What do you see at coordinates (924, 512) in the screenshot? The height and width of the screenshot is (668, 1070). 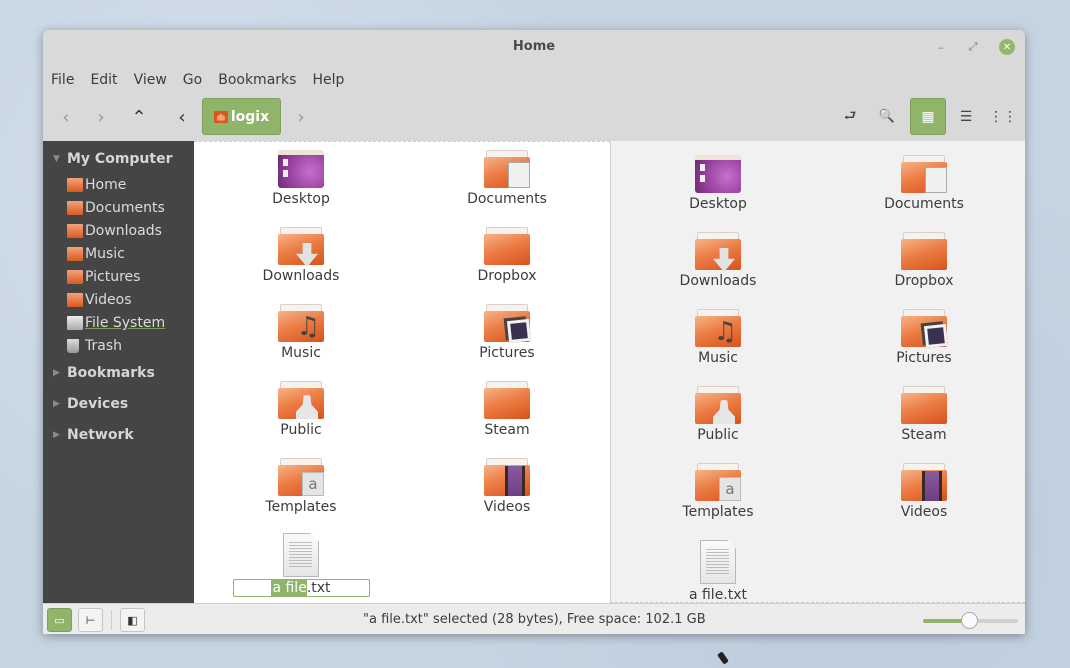 I see `file-item-label: Videos` at bounding box center [924, 512].